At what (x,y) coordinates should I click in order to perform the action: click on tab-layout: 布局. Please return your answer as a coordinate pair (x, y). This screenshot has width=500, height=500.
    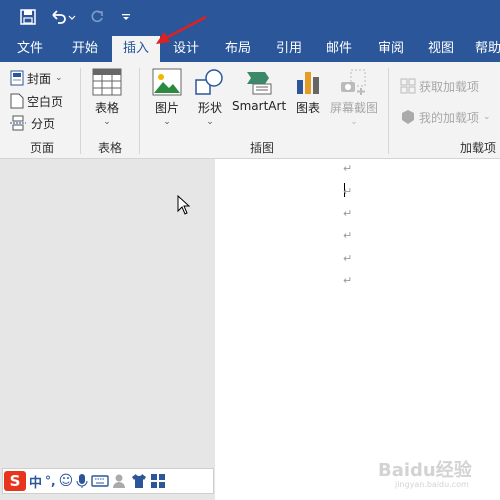
    Looking at the image, I should click on (238, 49).